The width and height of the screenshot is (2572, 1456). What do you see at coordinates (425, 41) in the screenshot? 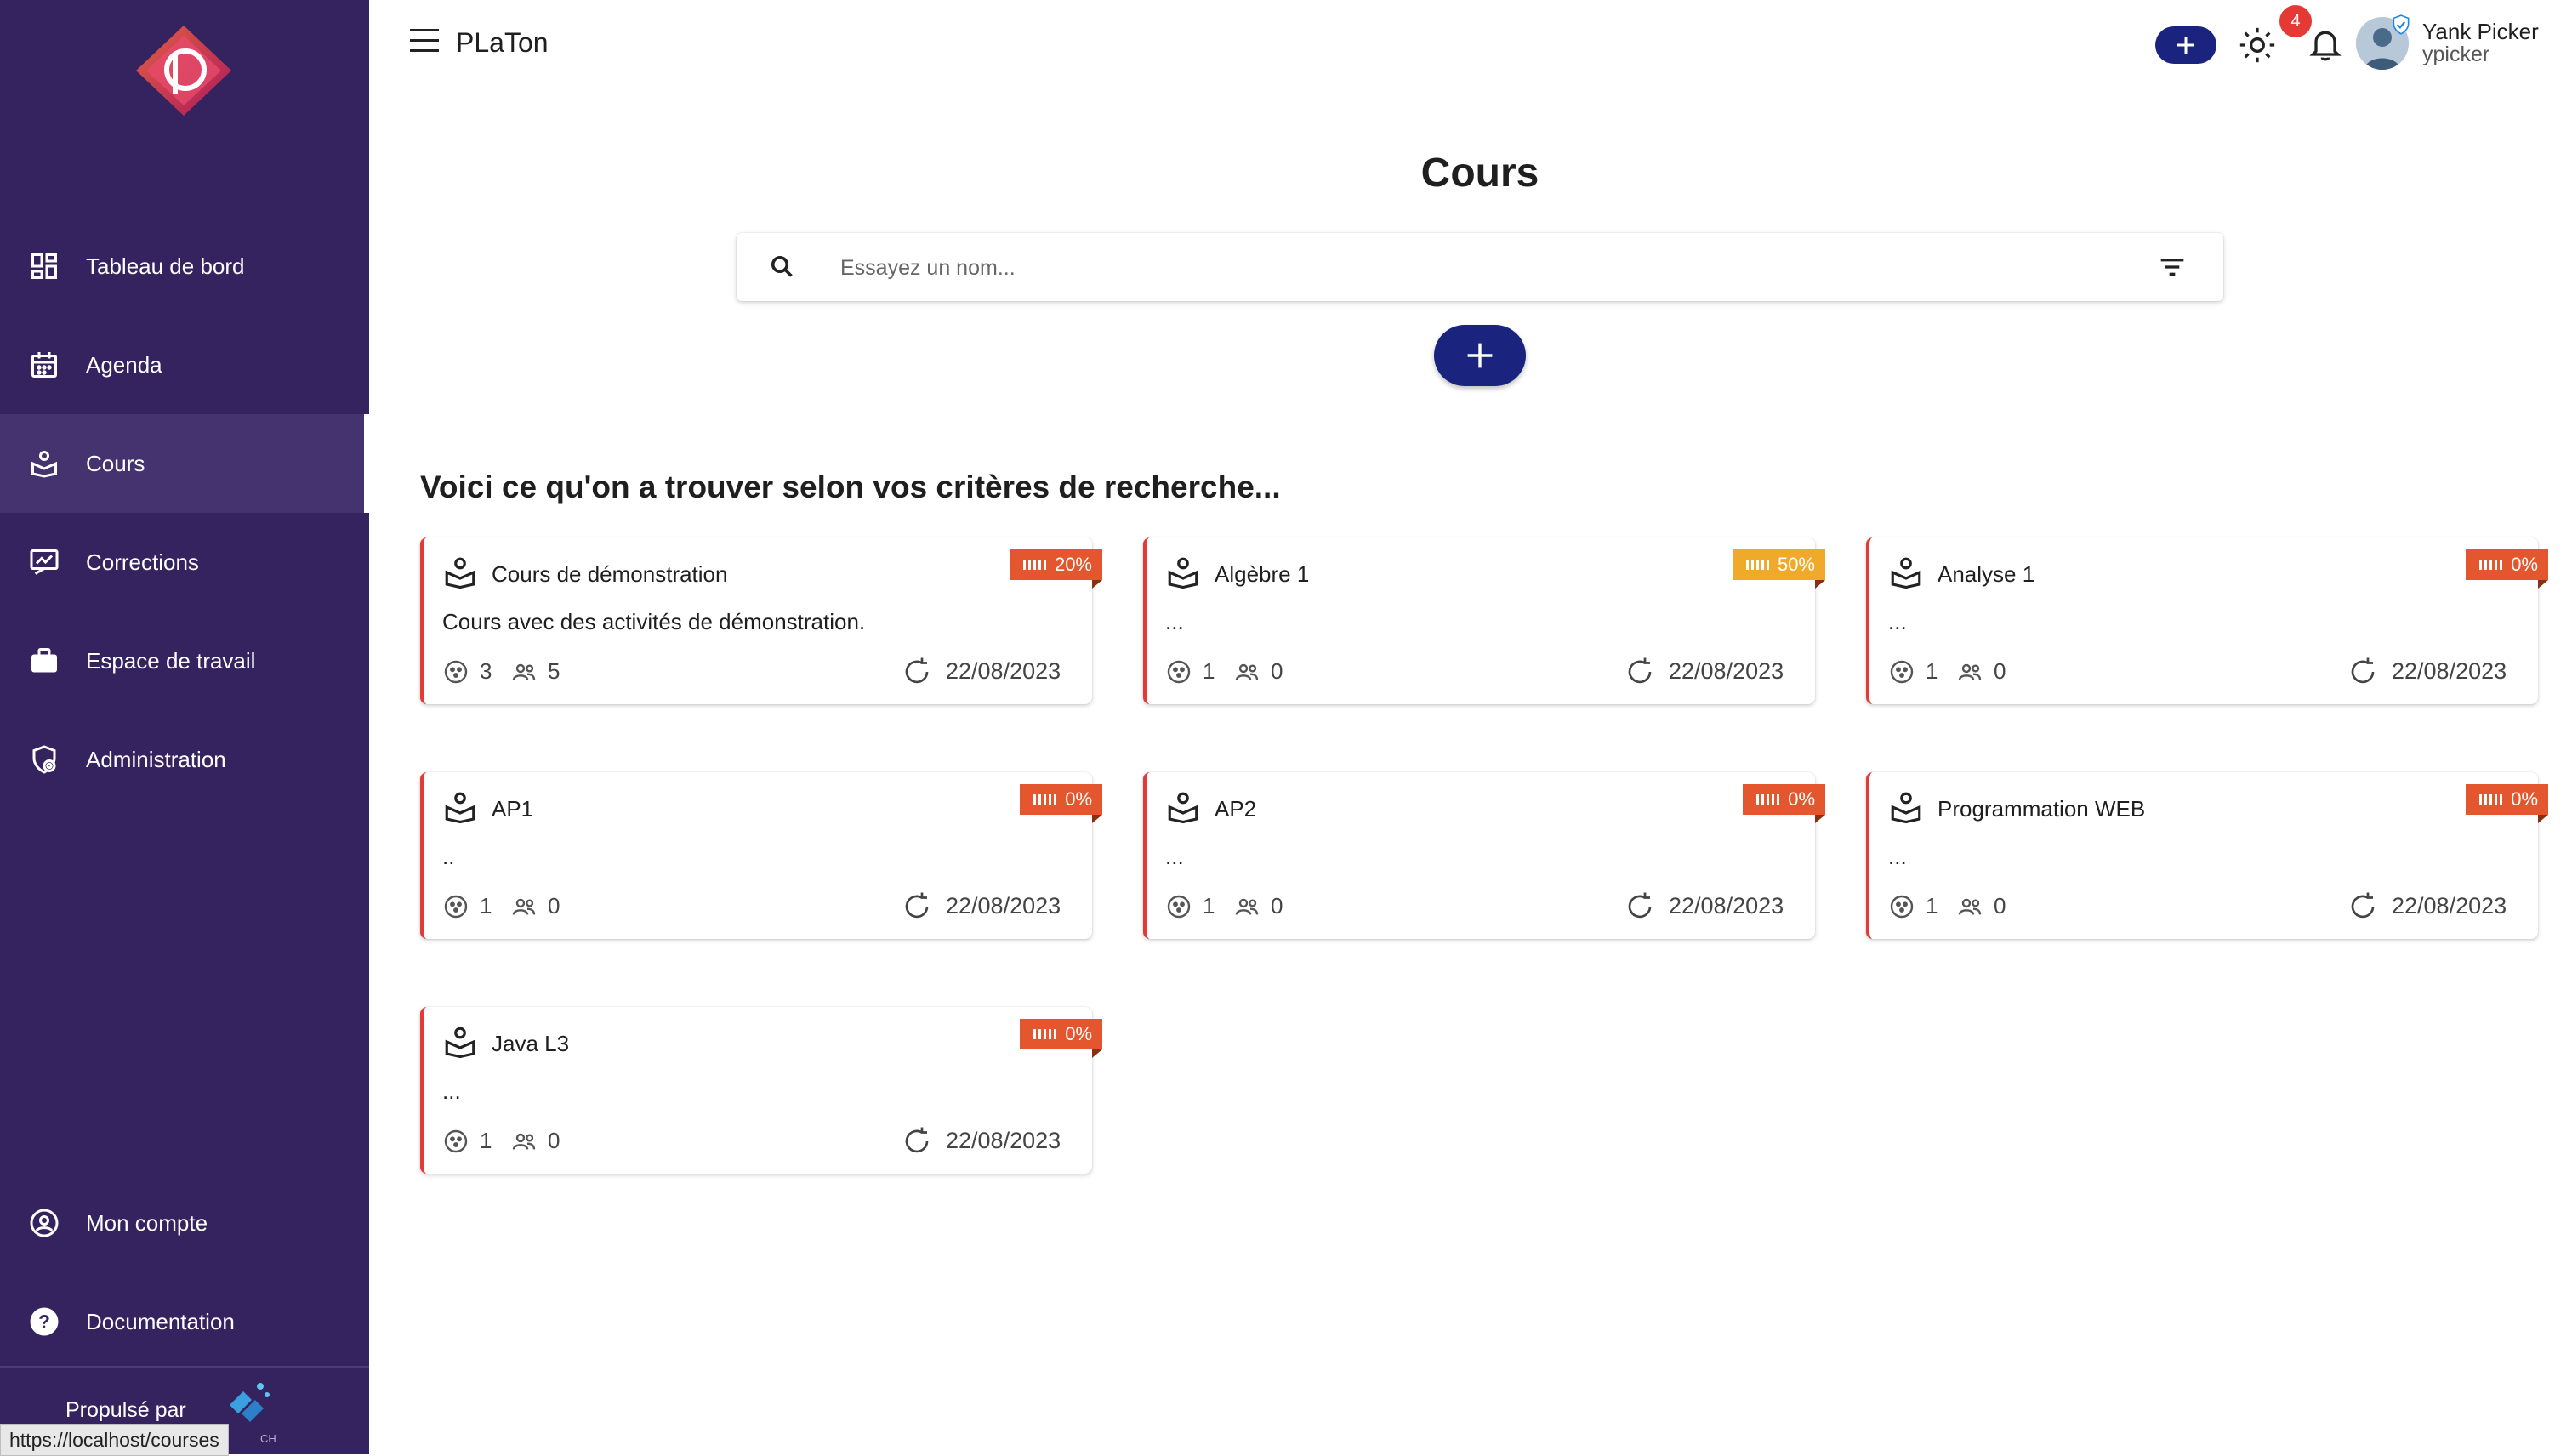
I see `menu-icon` at bounding box center [425, 41].